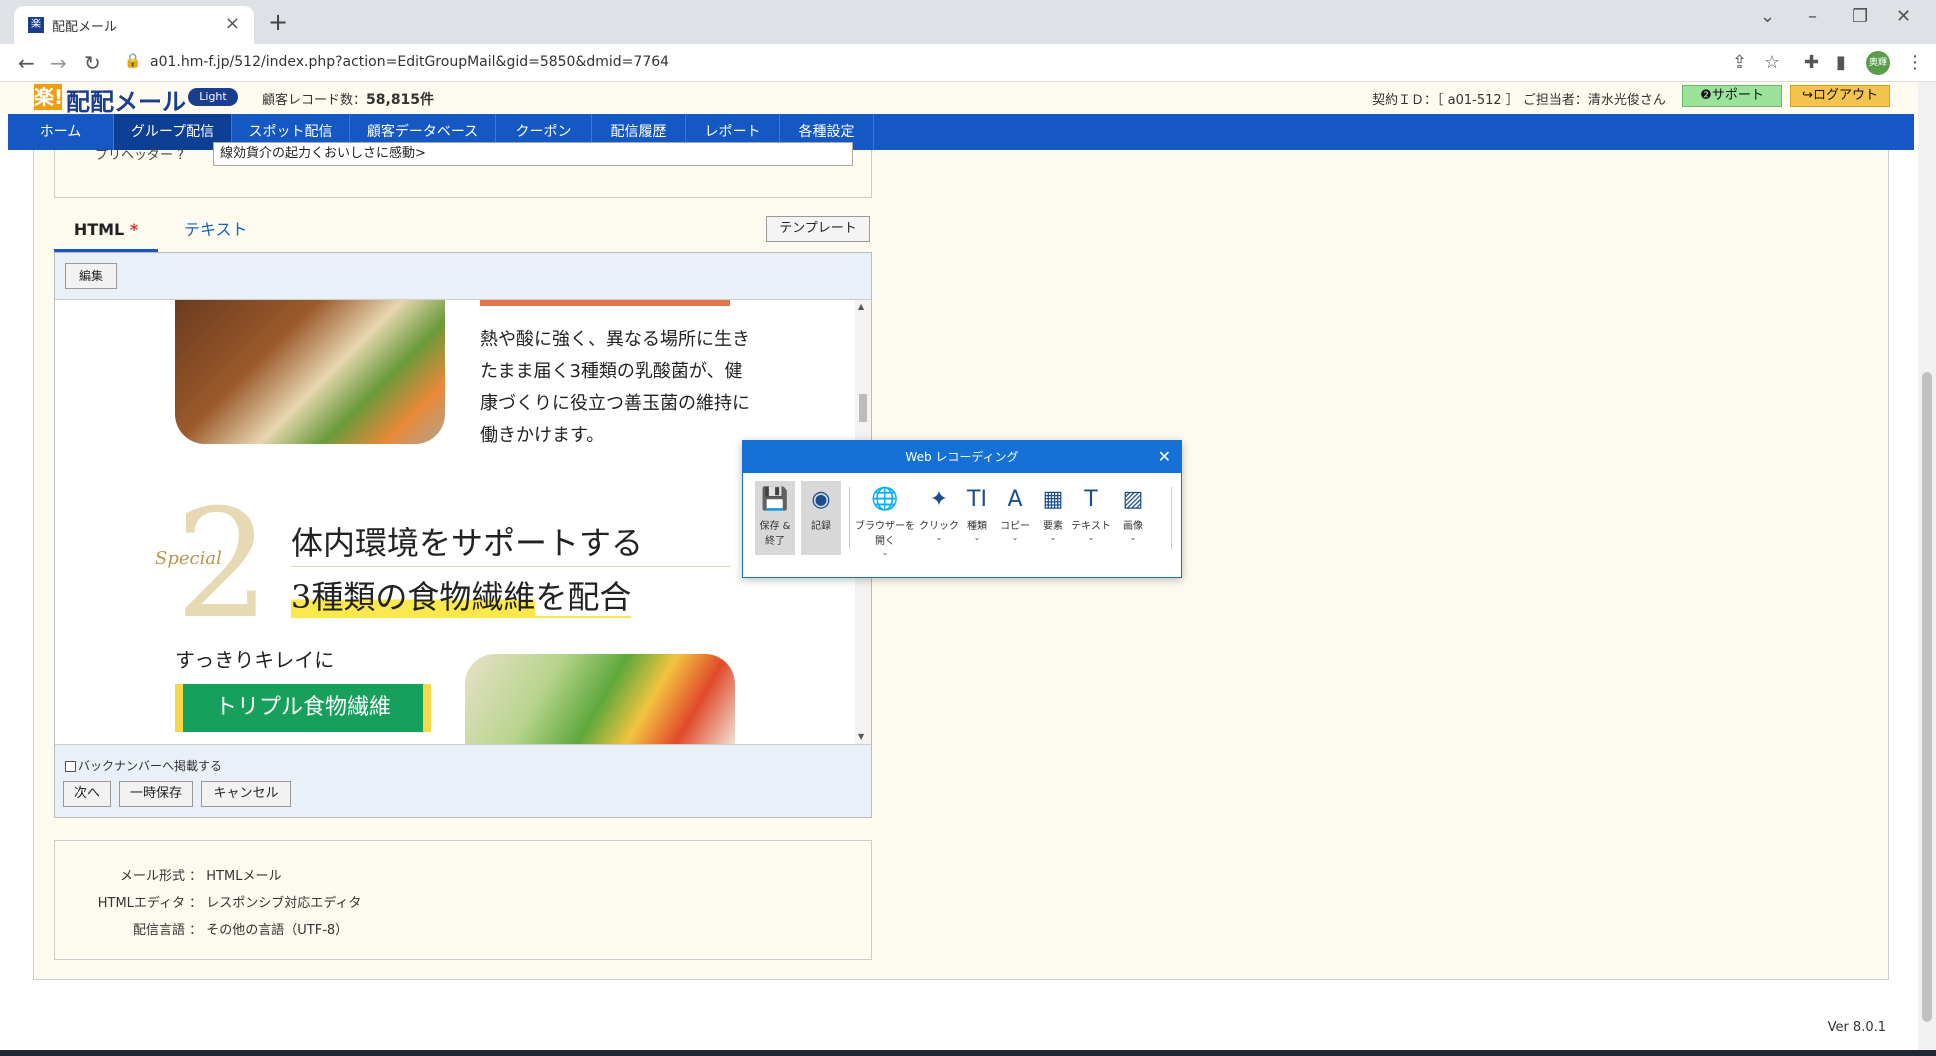 The height and width of the screenshot is (1056, 1936). I want to click on special-label: Special, so click(188, 558).